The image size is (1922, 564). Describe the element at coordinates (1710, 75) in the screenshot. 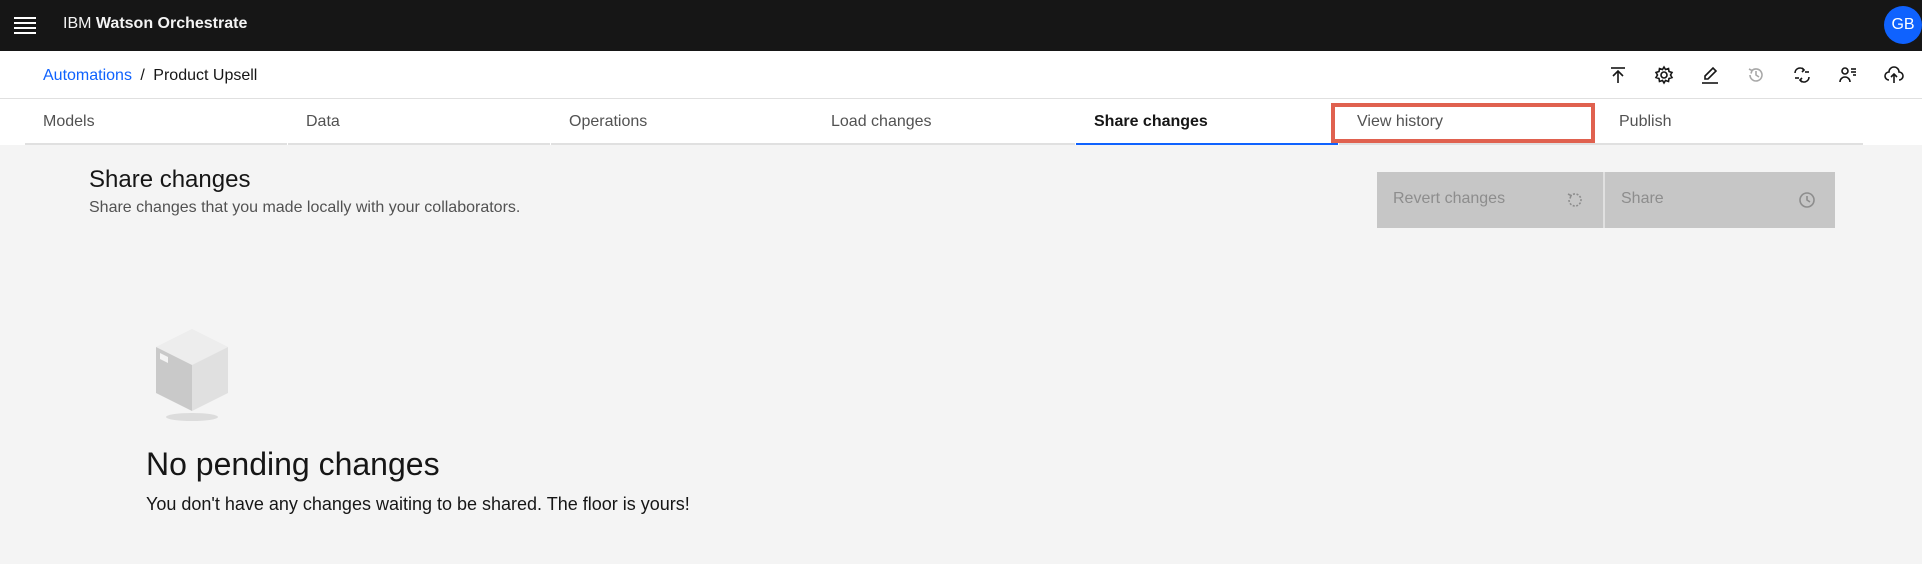

I see `edit-icon` at that location.